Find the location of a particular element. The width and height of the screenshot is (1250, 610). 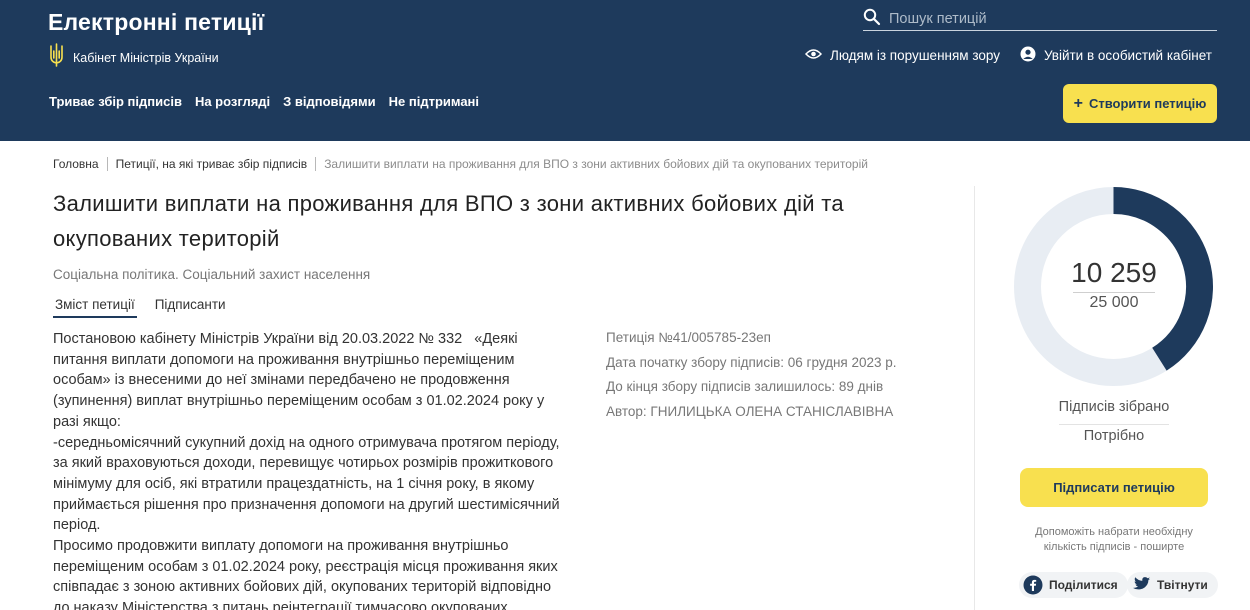

plus-icon: + is located at coordinates (1078, 103).